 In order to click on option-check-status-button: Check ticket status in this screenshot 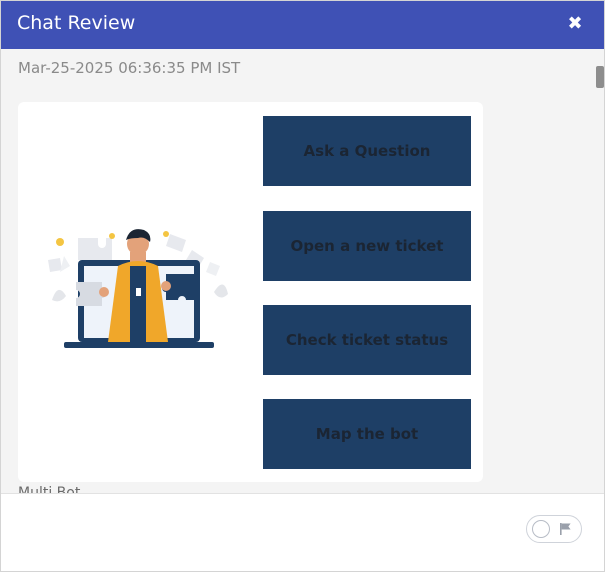, I will do `click(367, 340)`.